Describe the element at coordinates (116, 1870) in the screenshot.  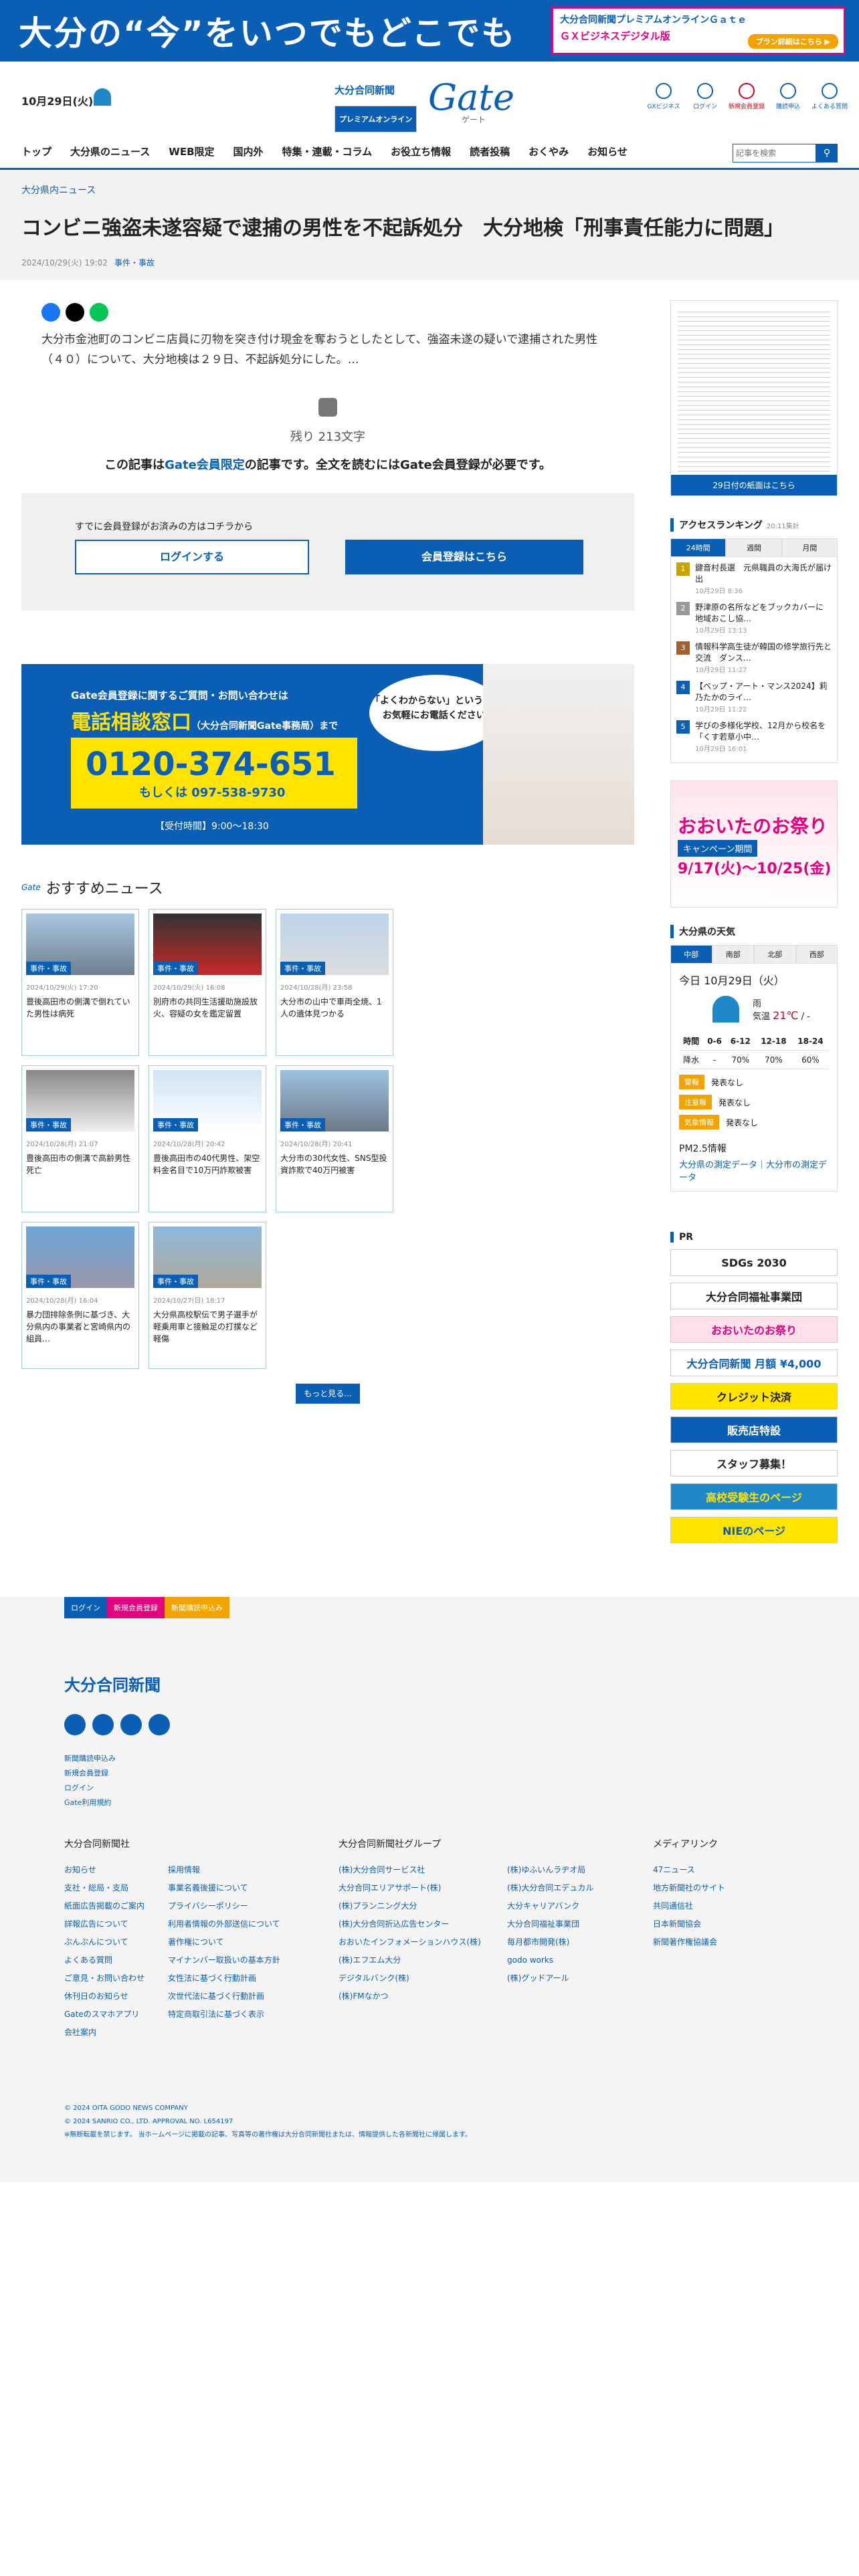
I see `footer-item: お知らせ` at that location.